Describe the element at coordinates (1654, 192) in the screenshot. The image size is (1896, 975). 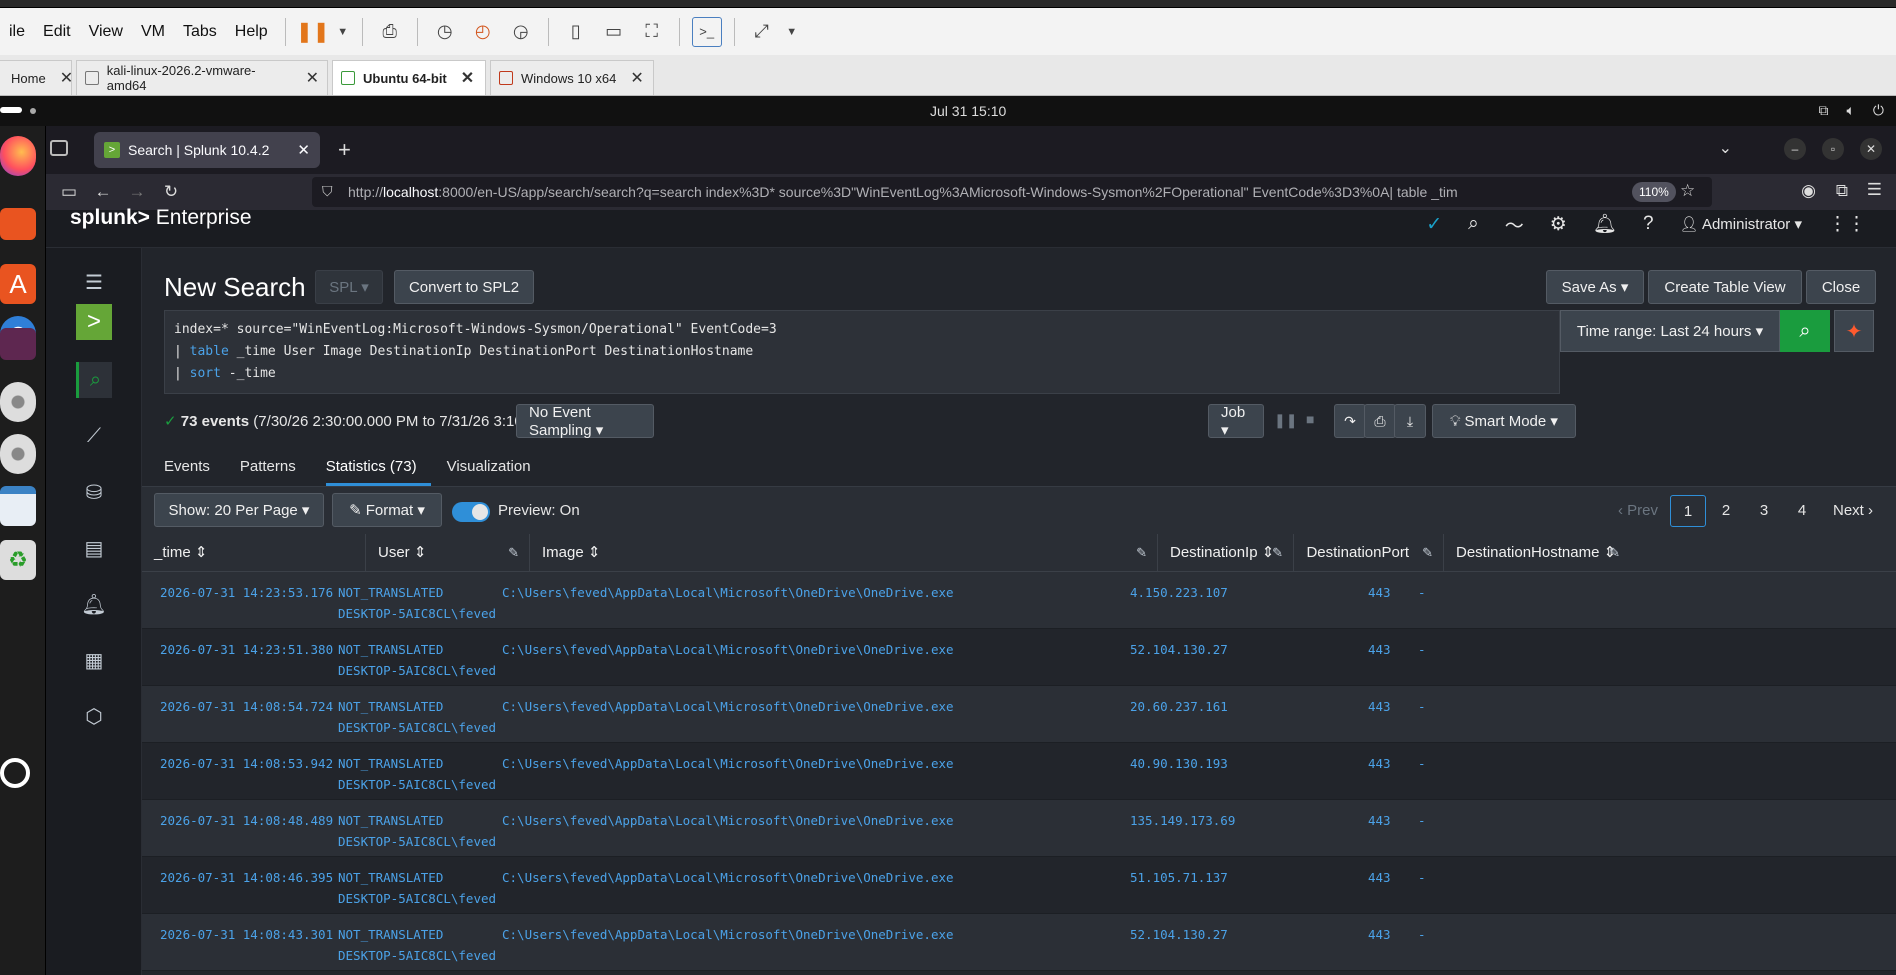
I see `zoom-badge: 110%` at that location.